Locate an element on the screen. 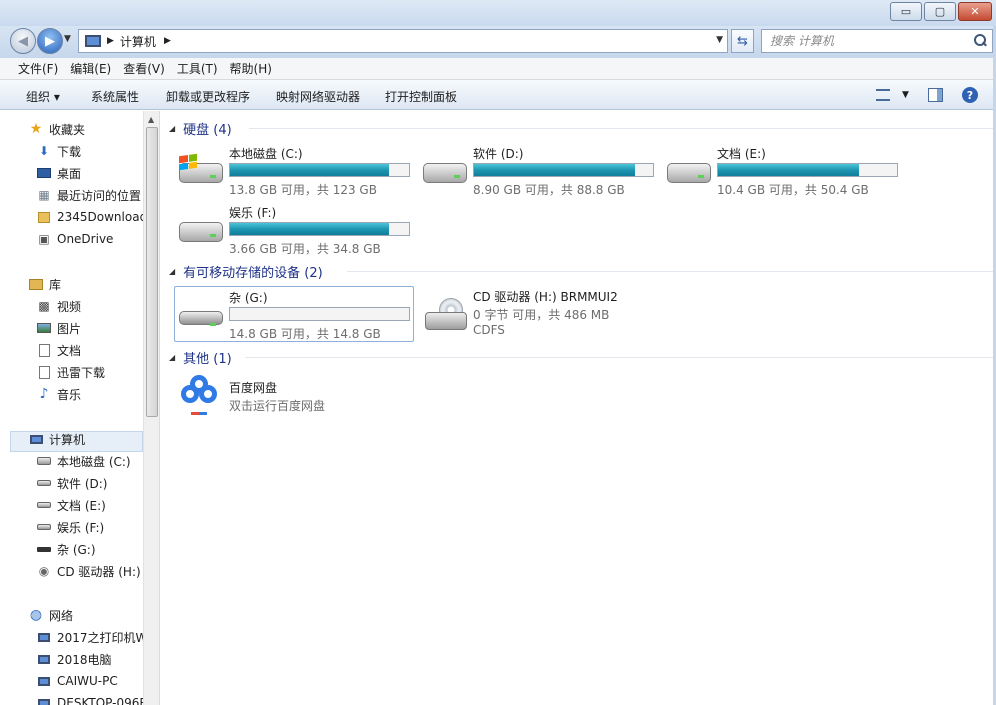 The image size is (996, 705). help-button: ? is located at coordinates (970, 95).